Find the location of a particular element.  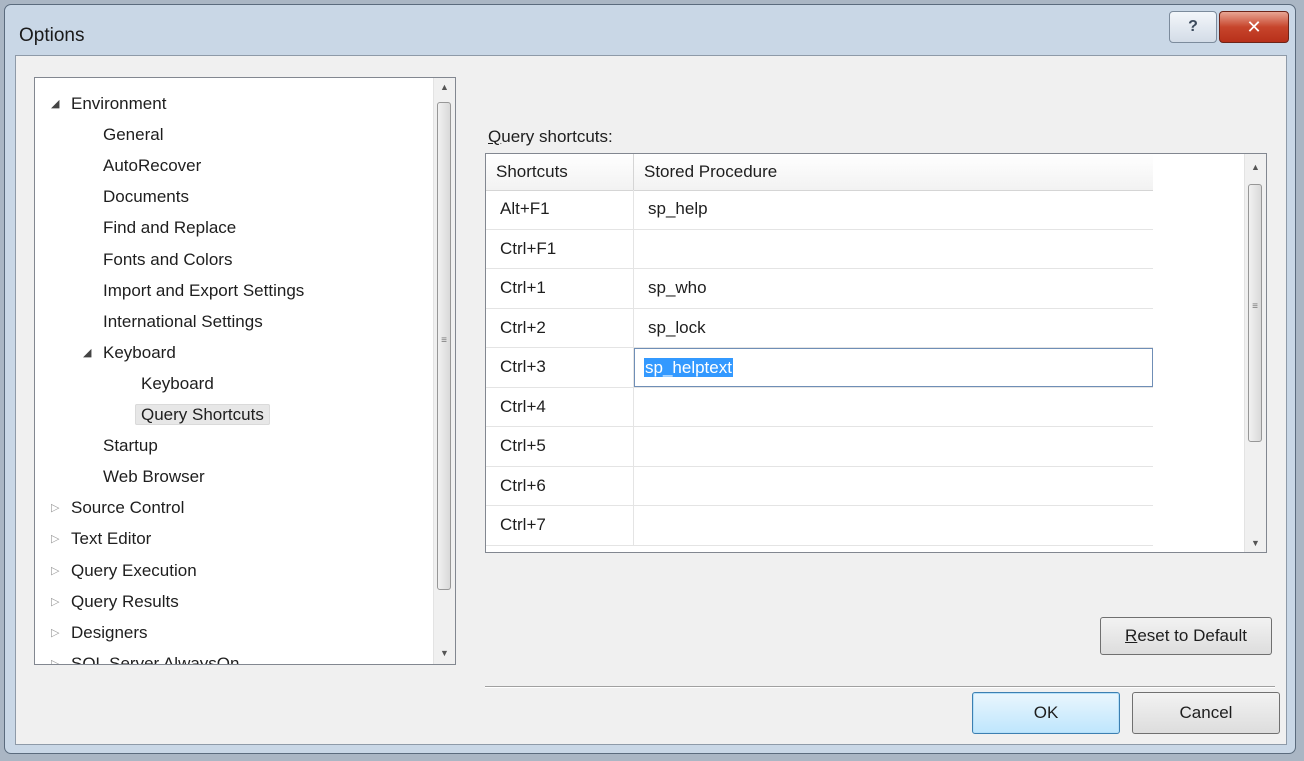

procedure-text: sp_helptext is located at coordinates (688, 367).